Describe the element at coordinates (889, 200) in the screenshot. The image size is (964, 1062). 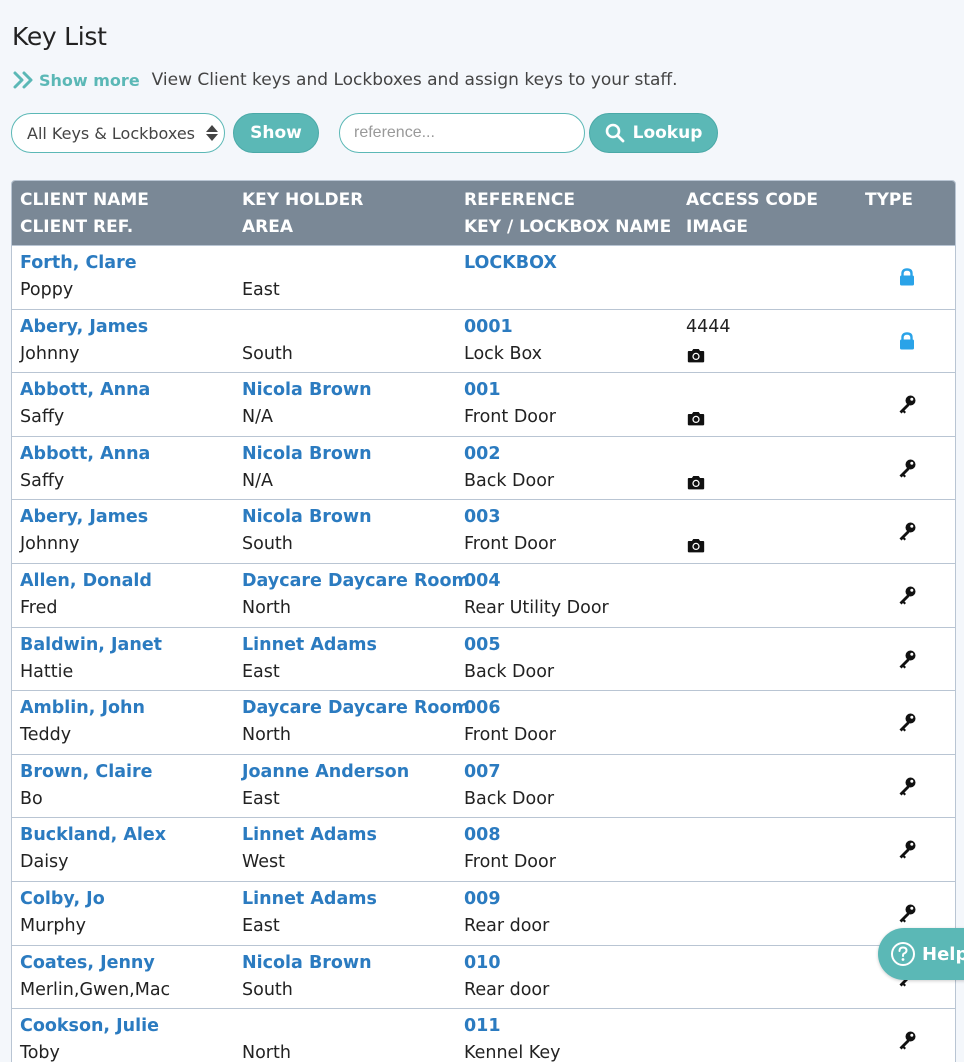
I see `header-type-label: TYPE` at that location.